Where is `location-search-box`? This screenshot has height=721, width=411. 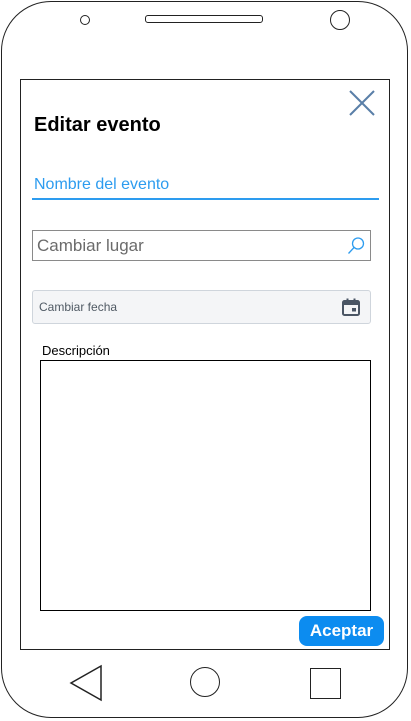 location-search-box is located at coordinates (201, 245).